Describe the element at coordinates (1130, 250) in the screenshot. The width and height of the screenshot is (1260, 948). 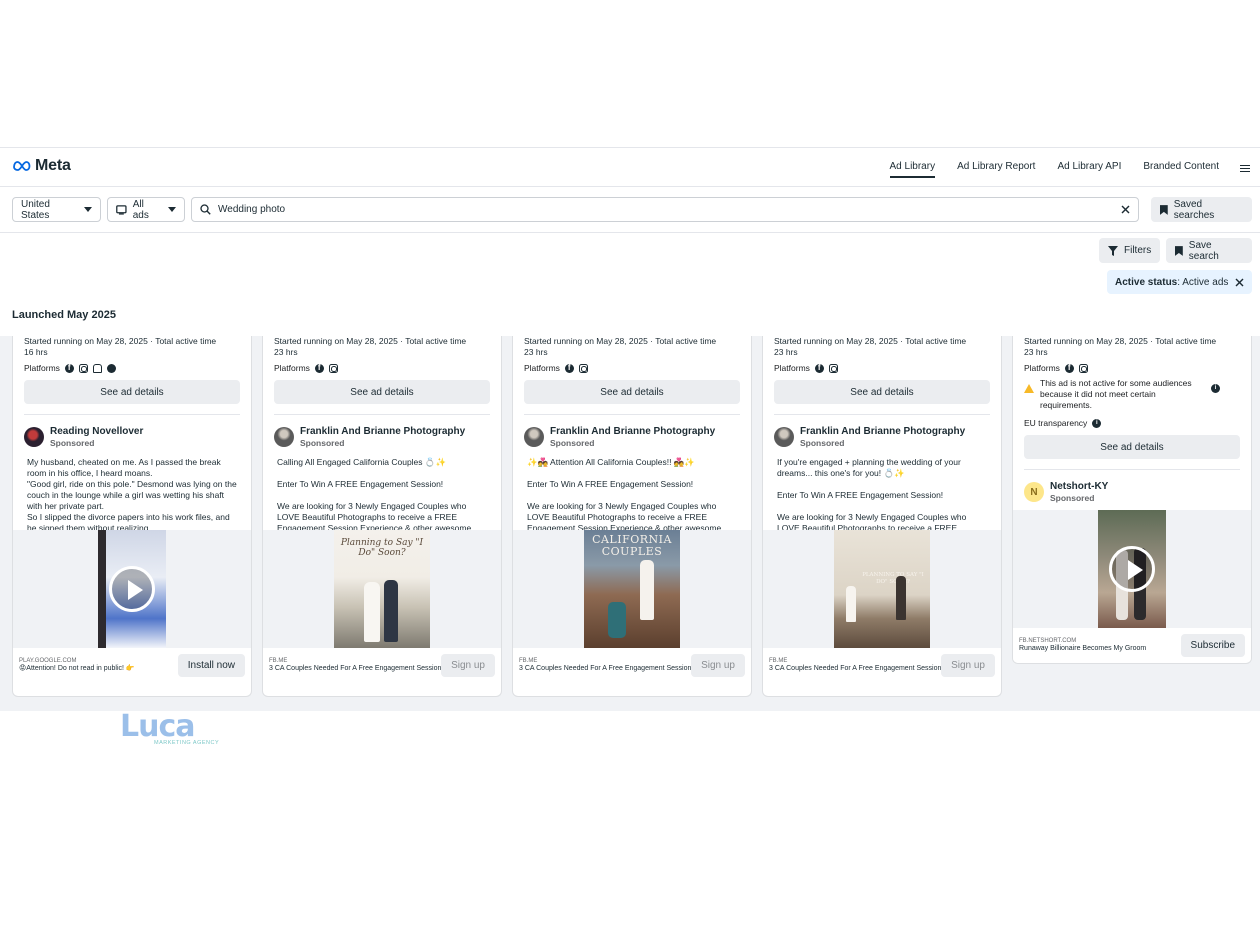
I see `filters-button: Filters` at that location.